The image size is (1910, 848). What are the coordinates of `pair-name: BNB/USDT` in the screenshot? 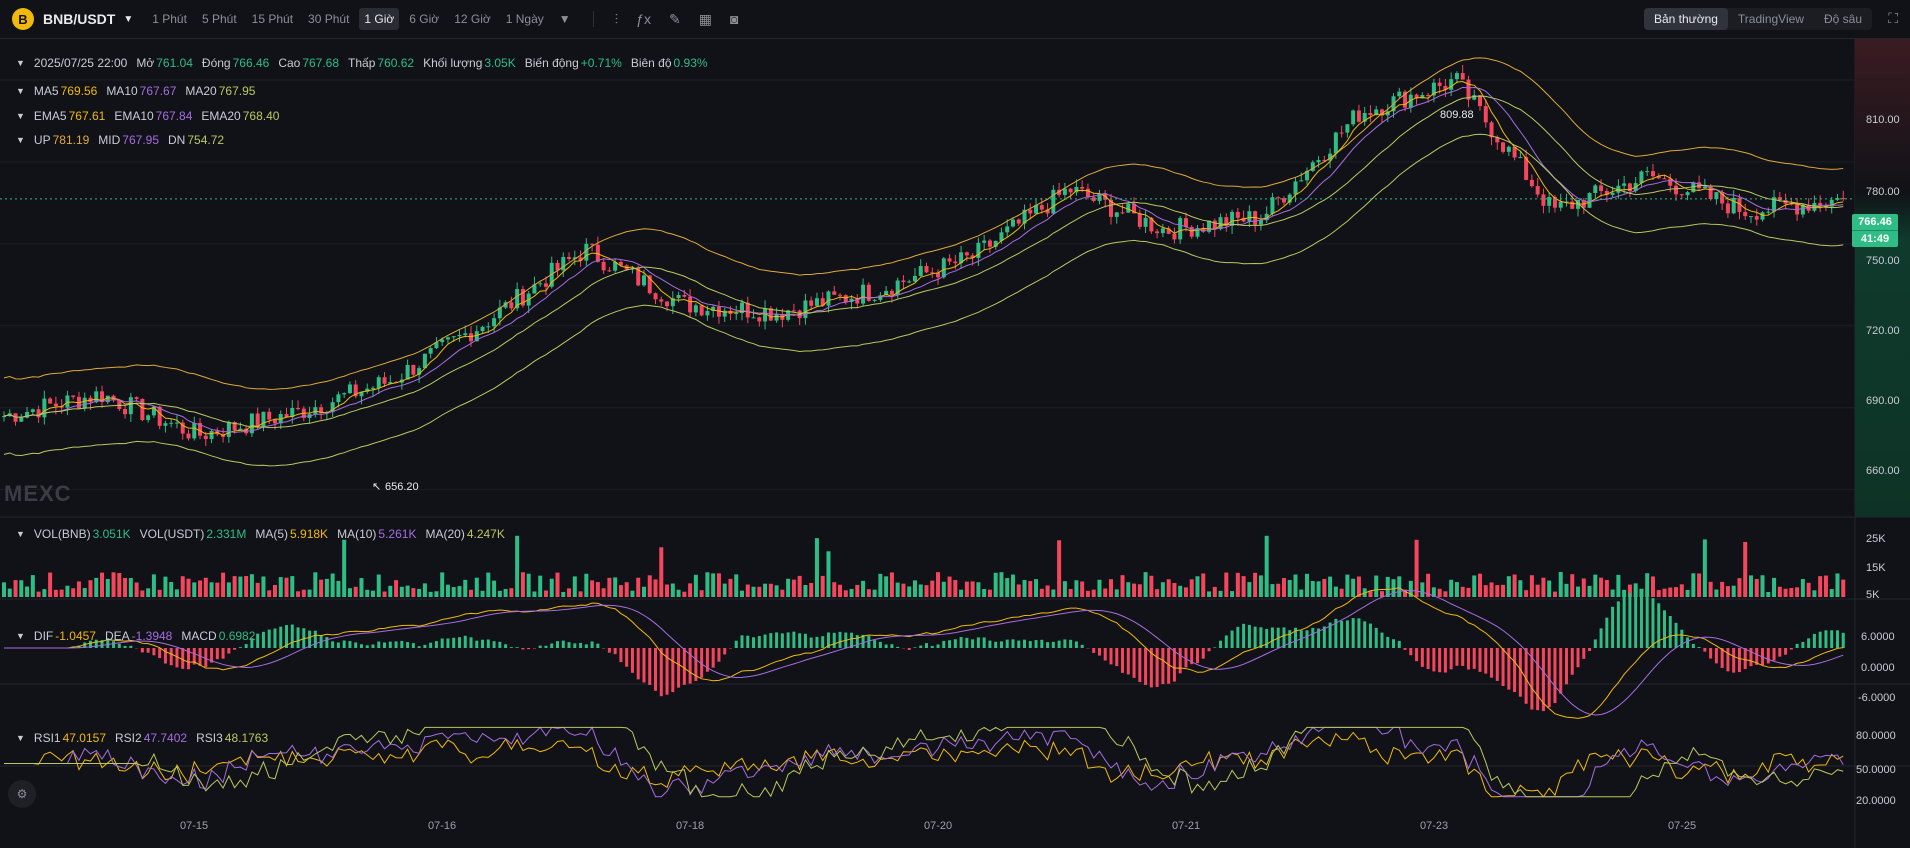 It's located at (79, 19).